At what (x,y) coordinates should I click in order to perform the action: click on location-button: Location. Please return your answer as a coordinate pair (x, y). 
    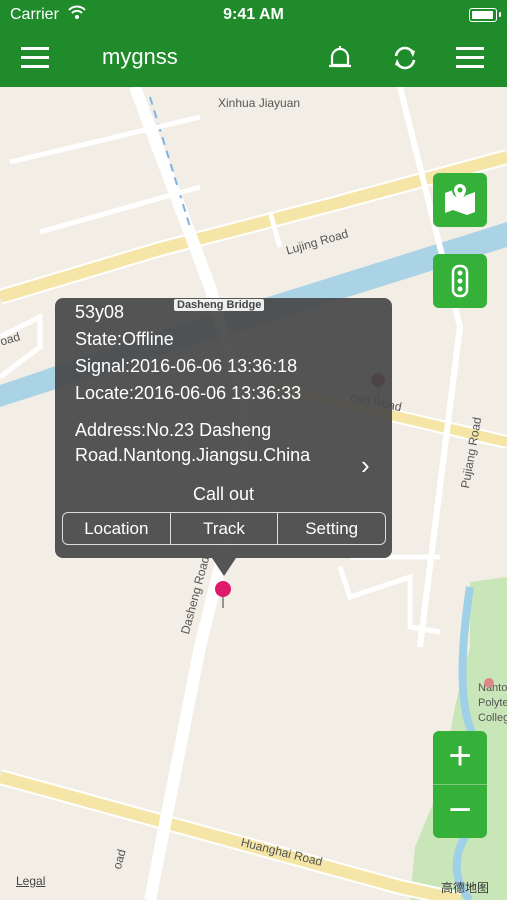
    Looking at the image, I should click on (116, 528).